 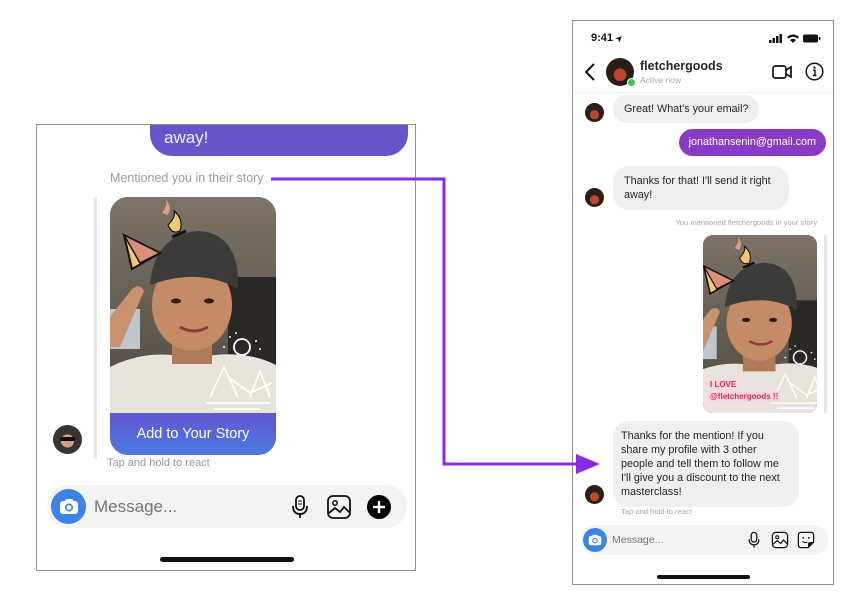 I want to click on outgoing-message: jonathansenin@gmail.com, so click(x=752, y=142).